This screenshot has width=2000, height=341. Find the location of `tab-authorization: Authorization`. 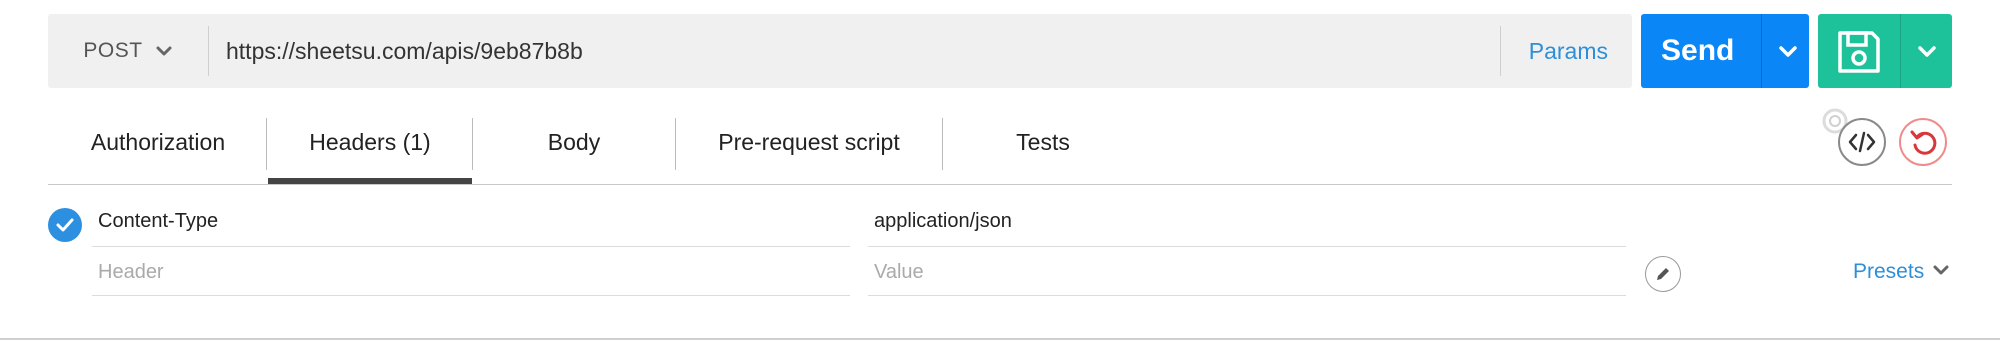

tab-authorization: Authorization is located at coordinates (158, 142).